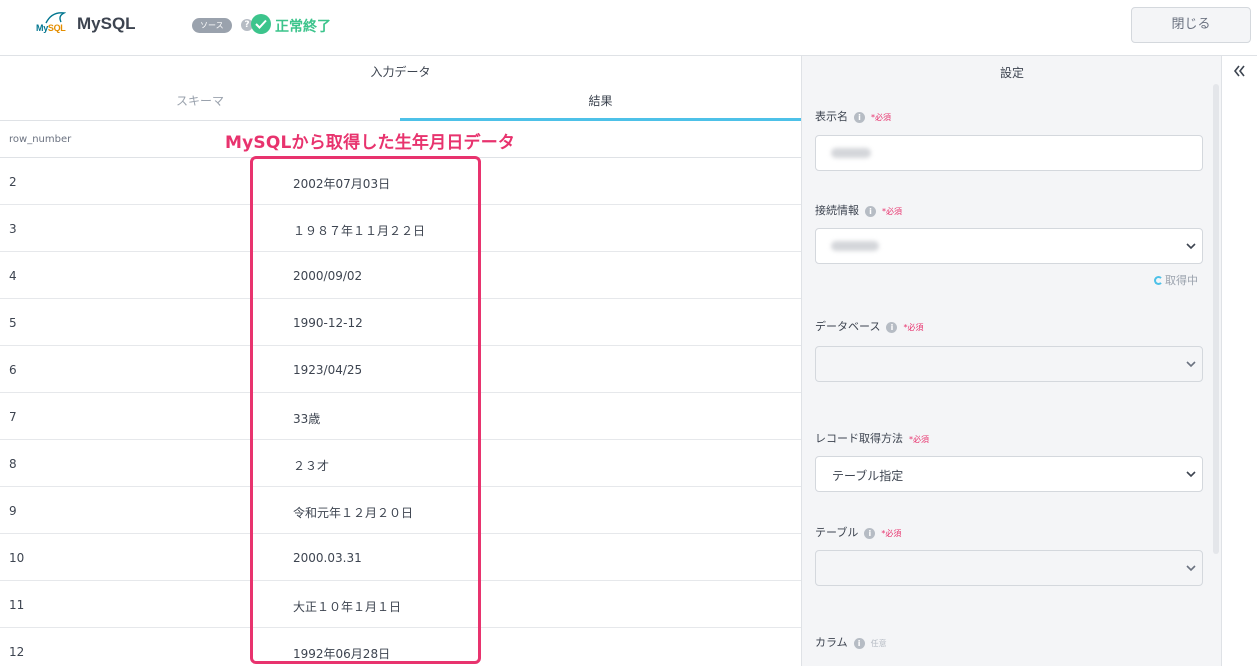  I want to click on row-number: 8, so click(13, 464).